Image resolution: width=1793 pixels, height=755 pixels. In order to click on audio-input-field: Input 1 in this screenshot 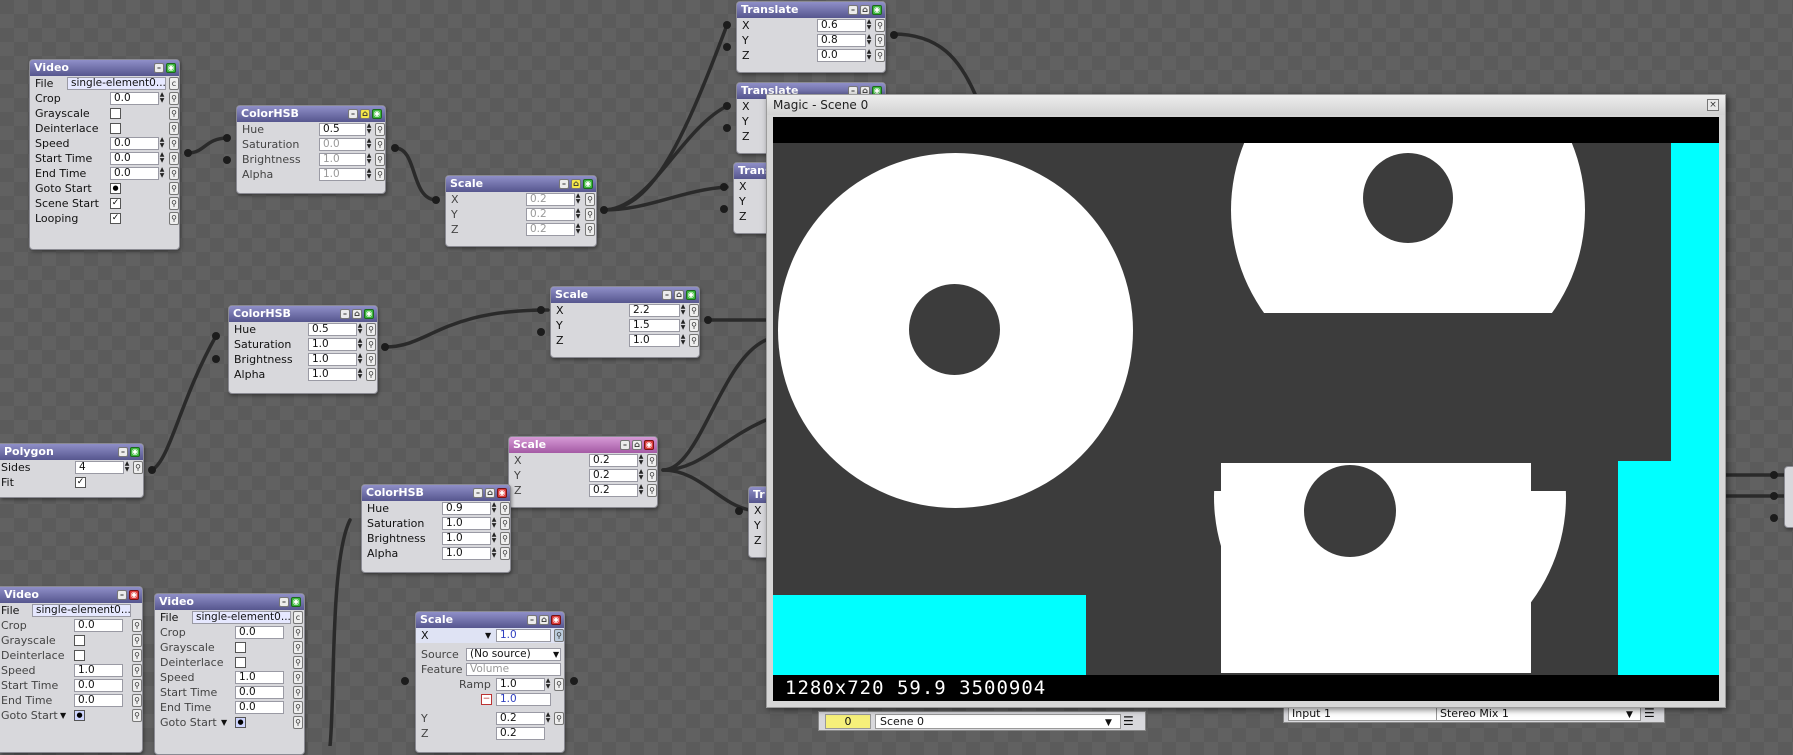, I will do `click(1362, 713)`.